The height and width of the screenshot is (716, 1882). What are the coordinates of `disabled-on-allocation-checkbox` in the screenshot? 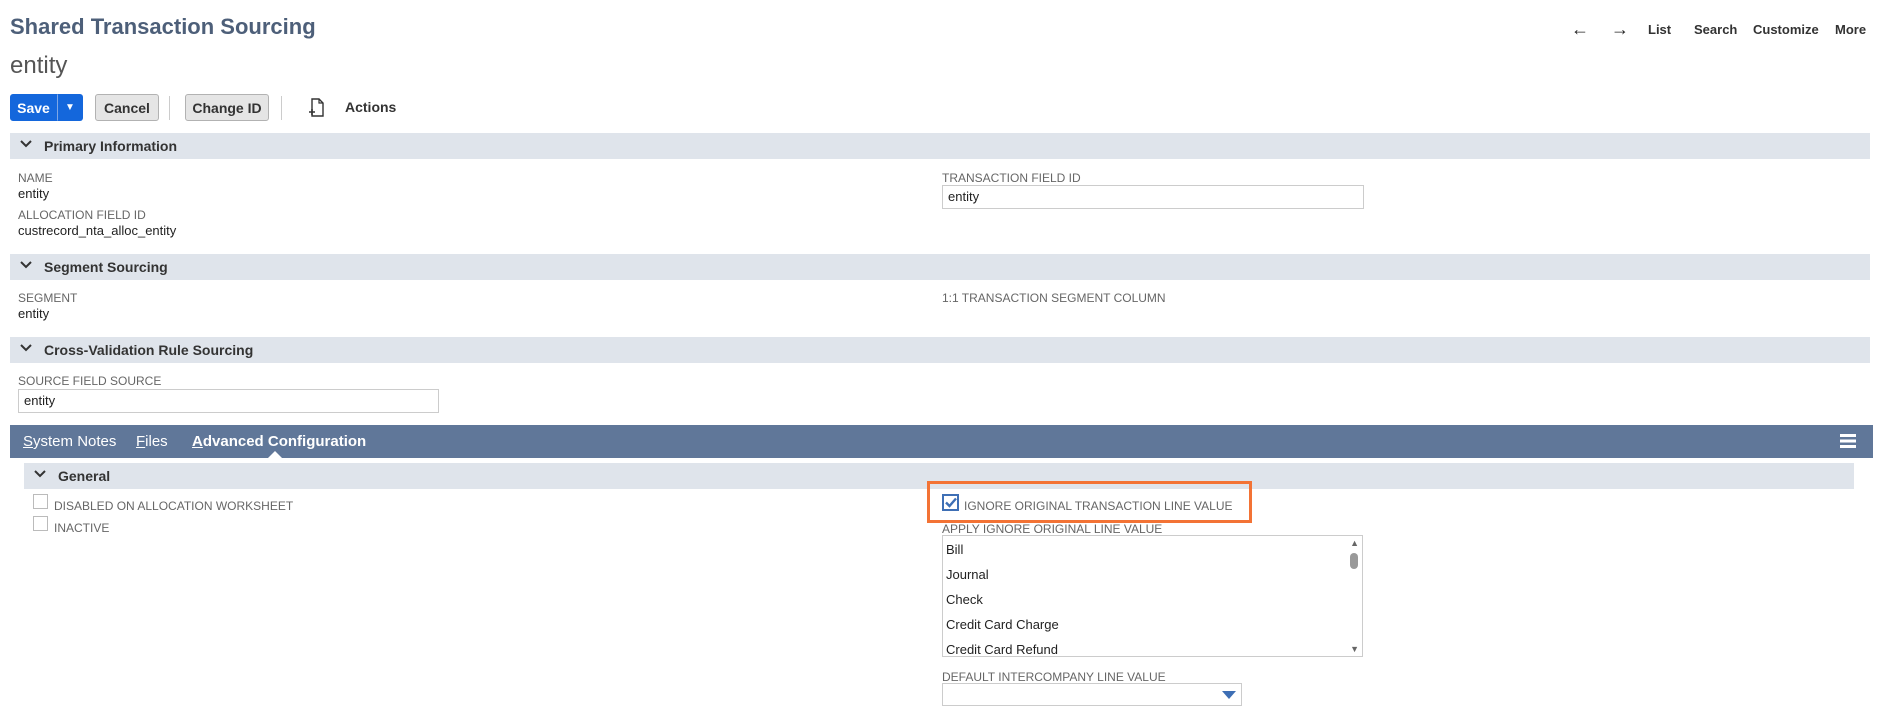 It's located at (40, 501).